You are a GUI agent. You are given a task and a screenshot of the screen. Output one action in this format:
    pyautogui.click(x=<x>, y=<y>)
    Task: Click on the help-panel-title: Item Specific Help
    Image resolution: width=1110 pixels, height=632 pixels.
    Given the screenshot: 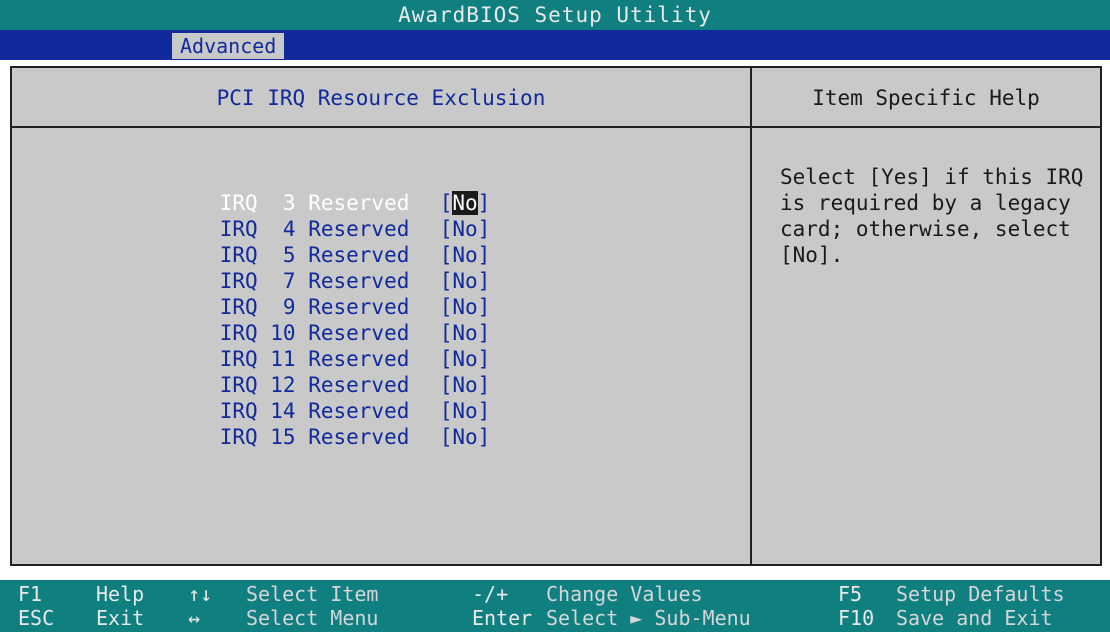 What is the action you would take?
    pyautogui.click(x=926, y=98)
    